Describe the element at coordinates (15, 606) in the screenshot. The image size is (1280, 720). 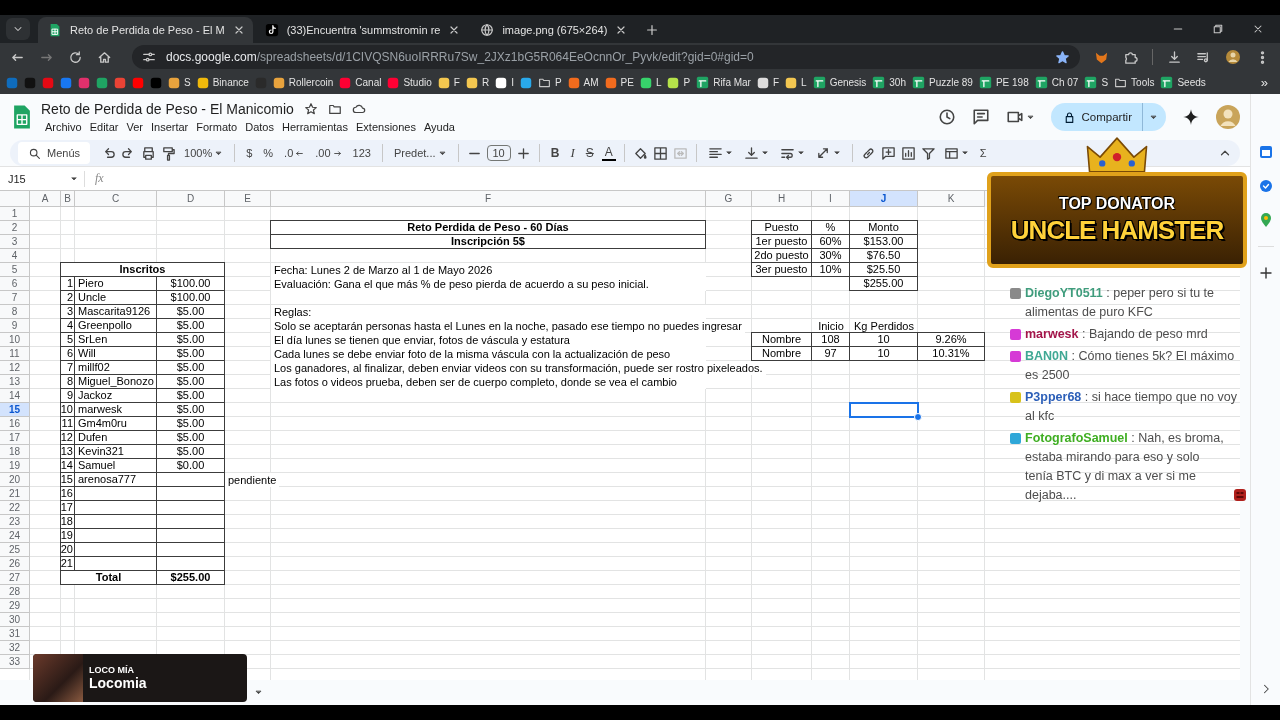
I see `row-header: 29` at that location.